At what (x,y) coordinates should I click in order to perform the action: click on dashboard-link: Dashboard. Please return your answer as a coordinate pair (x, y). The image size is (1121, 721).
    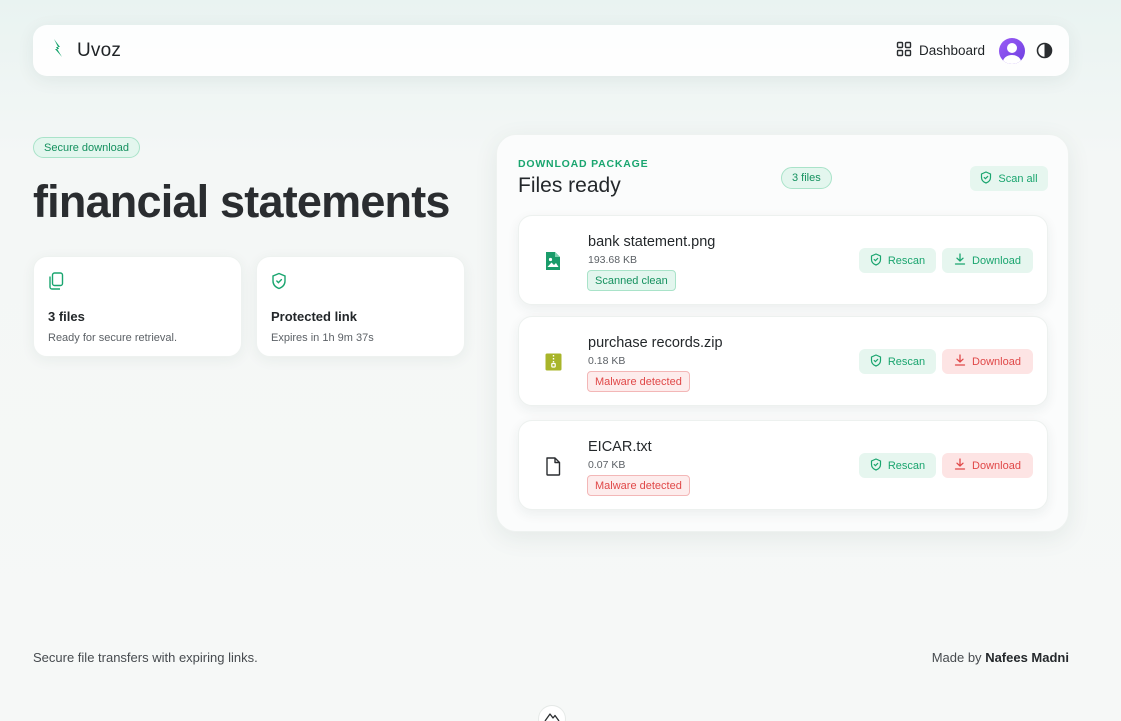
    Looking at the image, I should click on (940, 50).